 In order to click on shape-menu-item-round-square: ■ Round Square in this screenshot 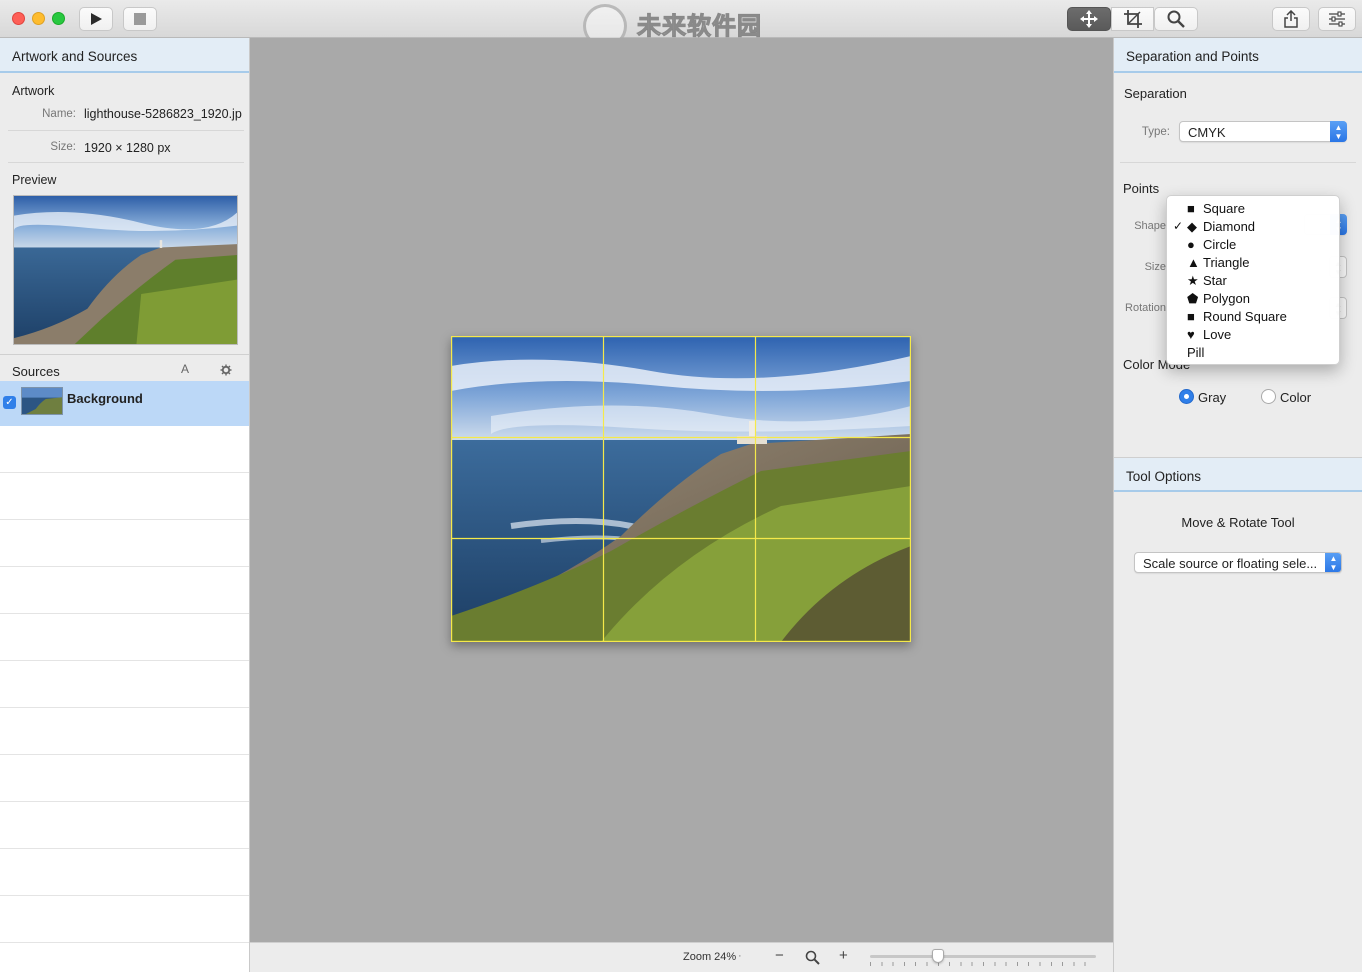, I will do `click(1253, 317)`.